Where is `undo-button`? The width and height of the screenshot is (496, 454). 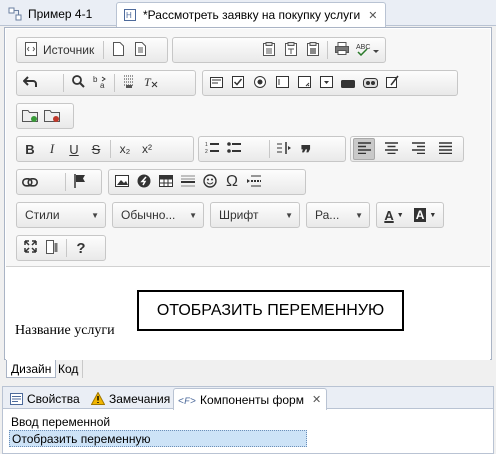
undo-button is located at coordinates (30, 83).